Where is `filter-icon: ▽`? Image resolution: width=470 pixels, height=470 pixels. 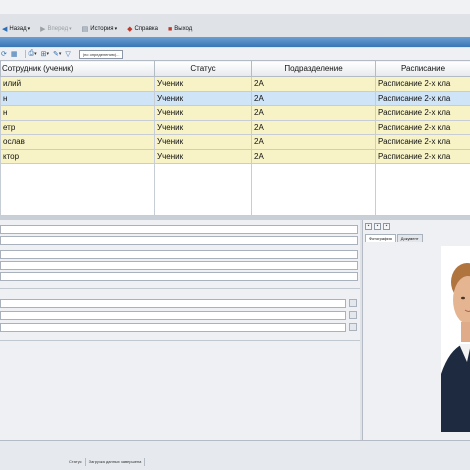
filter-icon: ▽ is located at coordinates (68, 54).